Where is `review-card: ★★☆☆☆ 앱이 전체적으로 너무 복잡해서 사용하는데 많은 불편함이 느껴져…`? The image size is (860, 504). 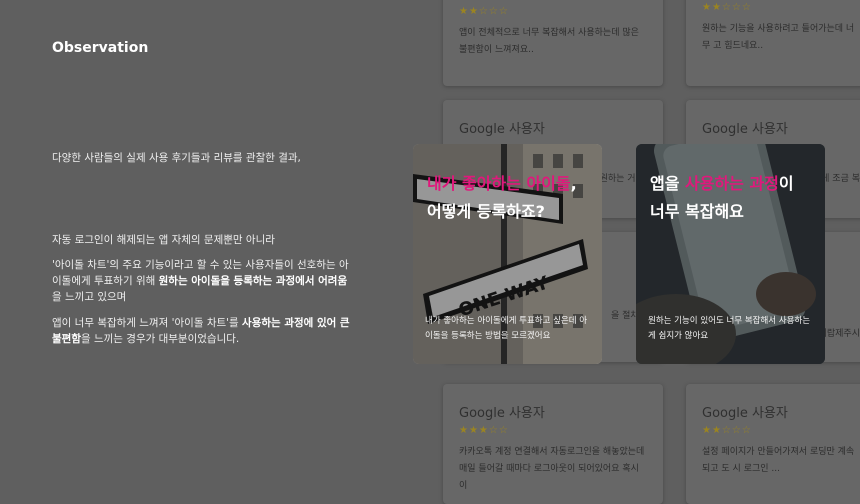 review-card: ★★☆☆☆ 앱이 전체적으로 너무 복잡해서 사용하는데 많은 불편함이 느껴져… is located at coordinates (553, 43).